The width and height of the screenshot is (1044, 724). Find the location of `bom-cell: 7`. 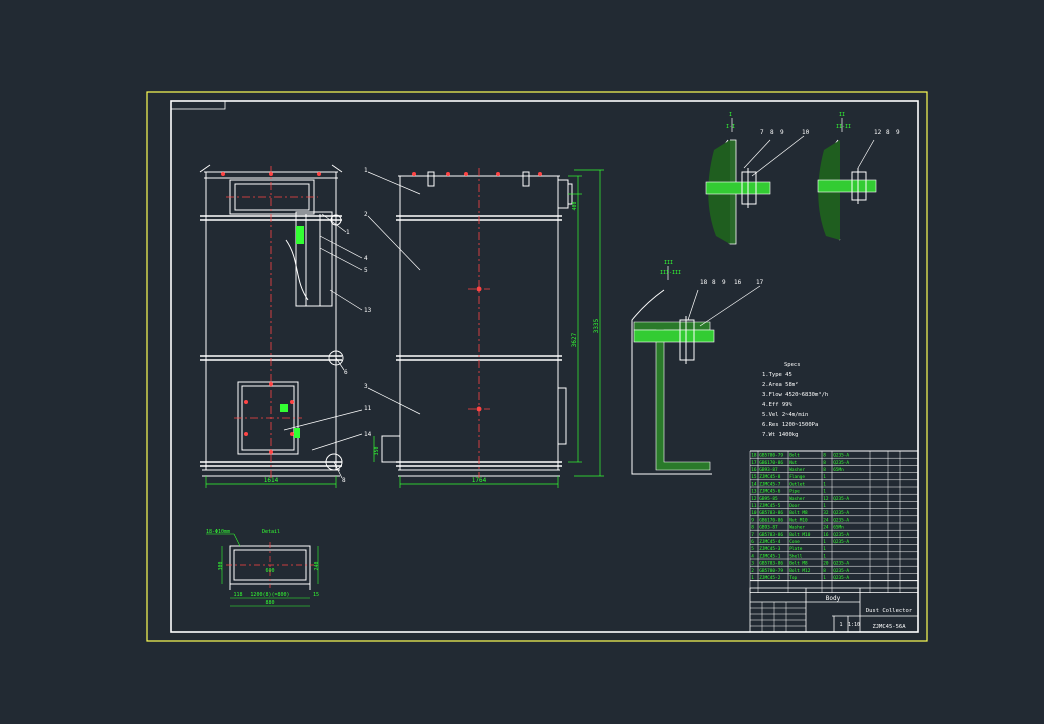

bom-cell: 7 is located at coordinates (752, 535).